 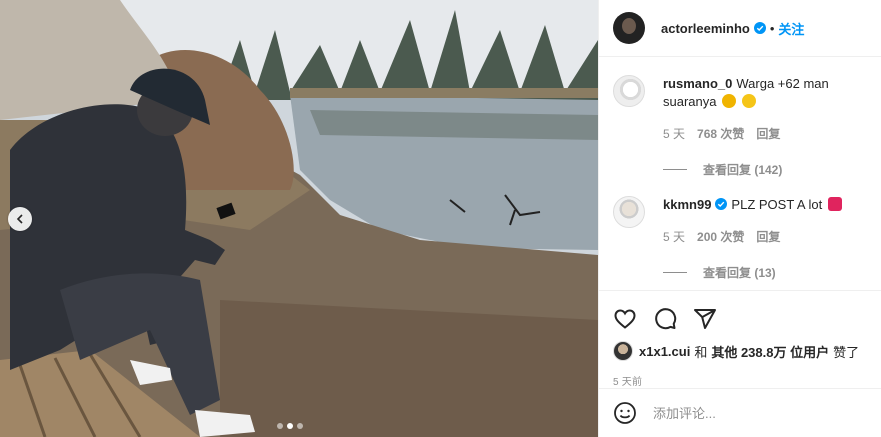 I want to click on comment-meta: 5 天 768 次赞 回复, so click(x=765, y=134).